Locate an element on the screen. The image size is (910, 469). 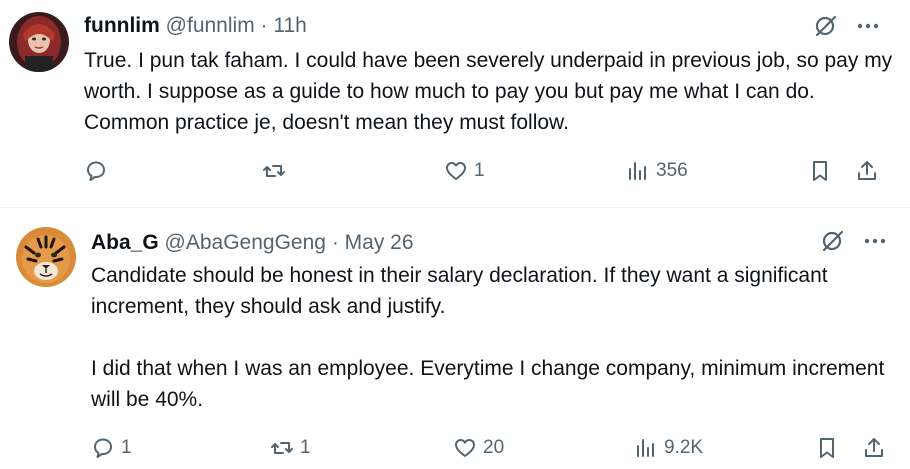
views-button: 356 is located at coordinates (657, 171).